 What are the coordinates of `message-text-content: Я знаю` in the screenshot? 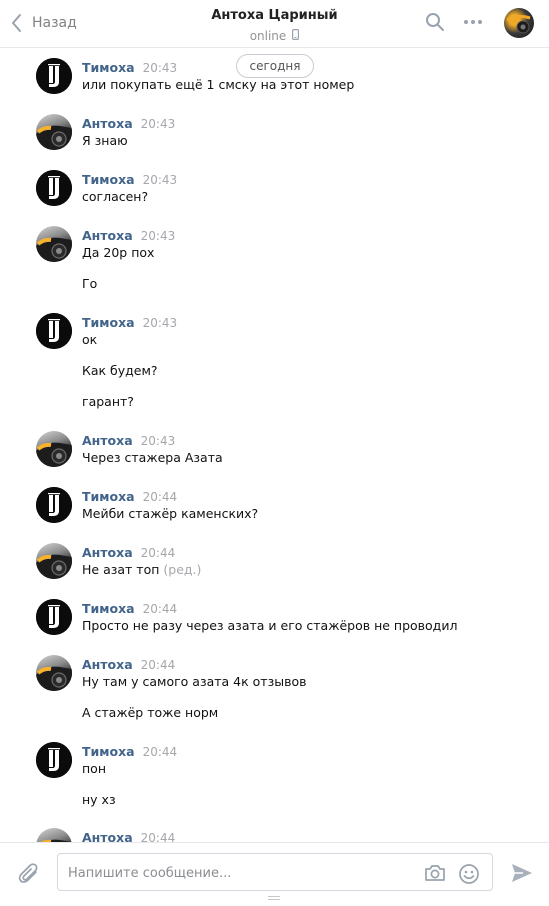 It's located at (105, 140).